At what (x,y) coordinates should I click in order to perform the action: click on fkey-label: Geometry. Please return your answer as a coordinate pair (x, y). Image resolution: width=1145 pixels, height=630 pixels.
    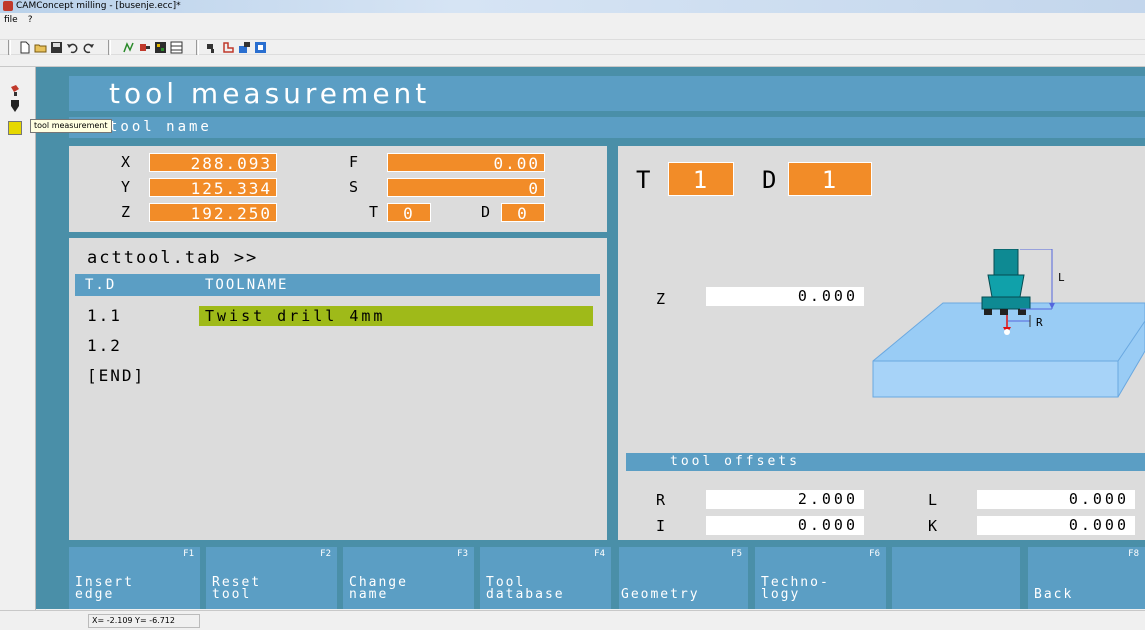
    Looking at the image, I should click on (660, 594).